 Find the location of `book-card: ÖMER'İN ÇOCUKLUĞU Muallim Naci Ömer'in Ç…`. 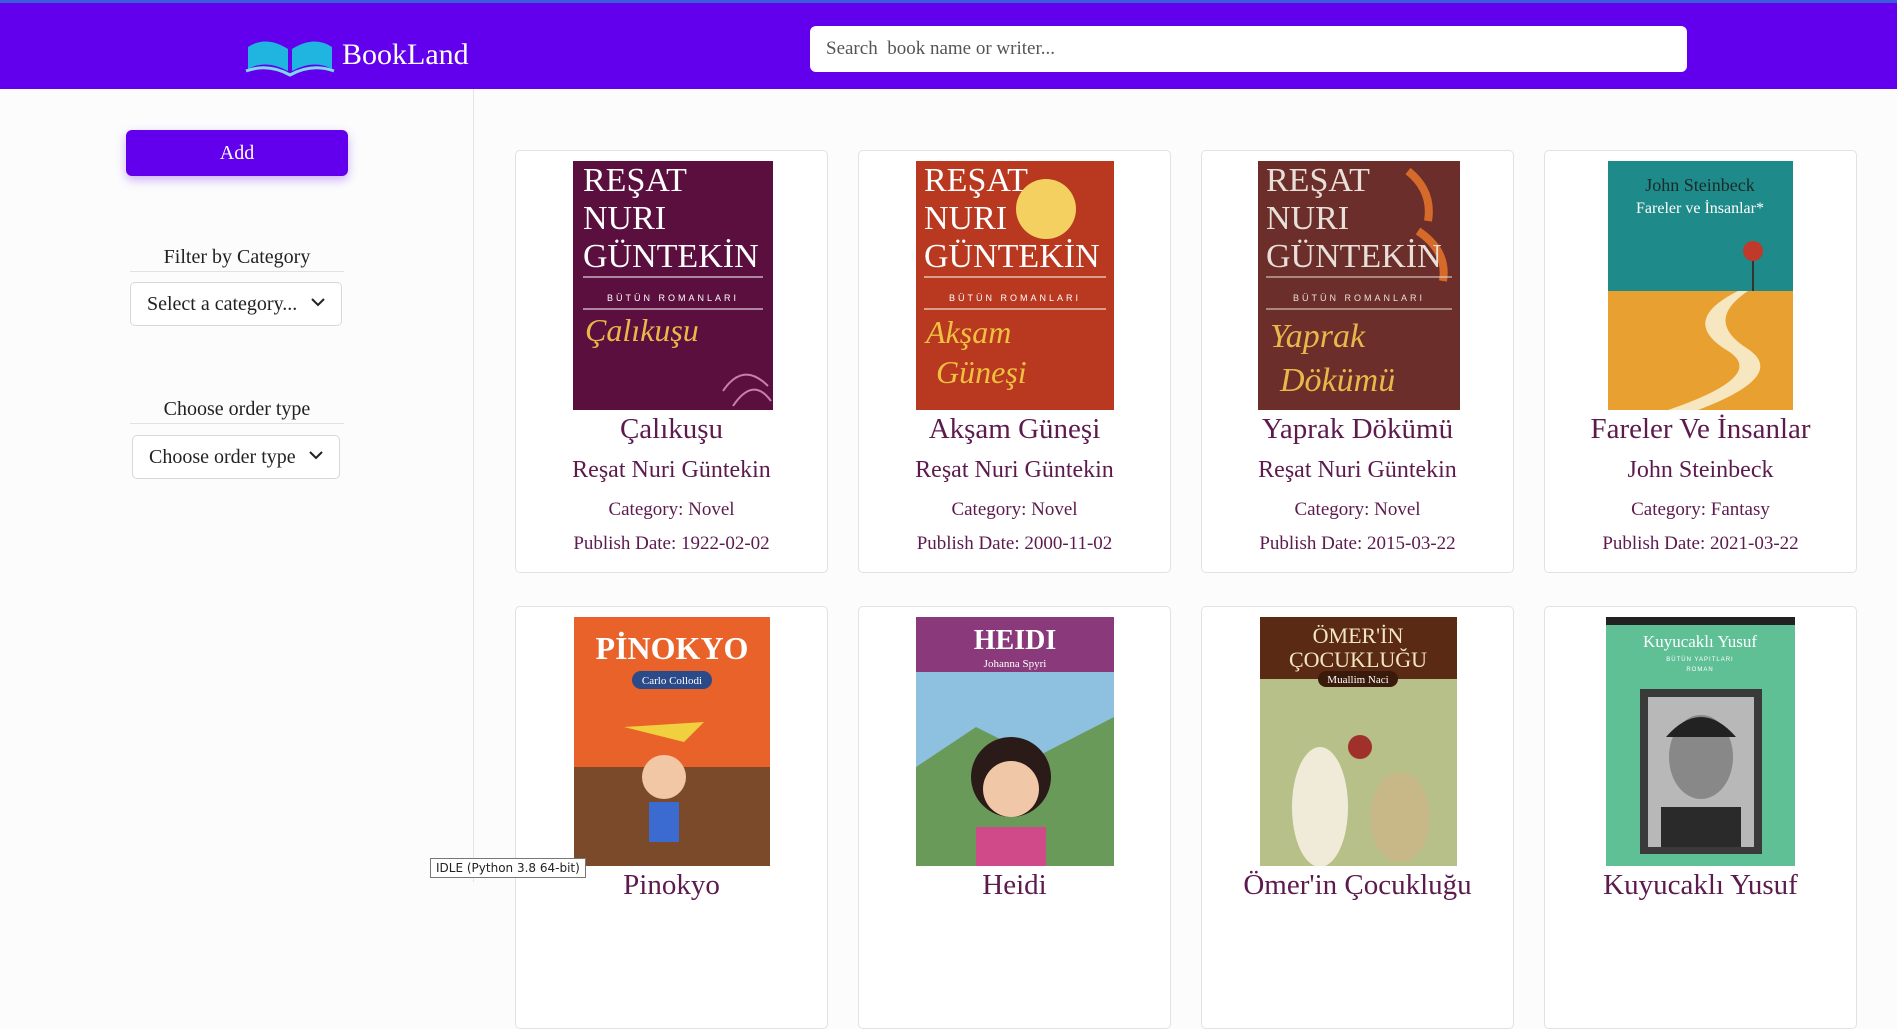

book-card: ÖMER'İN ÇOCUKLUĞU Muallim Naci Ömer'in Ç… is located at coordinates (1357, 817).